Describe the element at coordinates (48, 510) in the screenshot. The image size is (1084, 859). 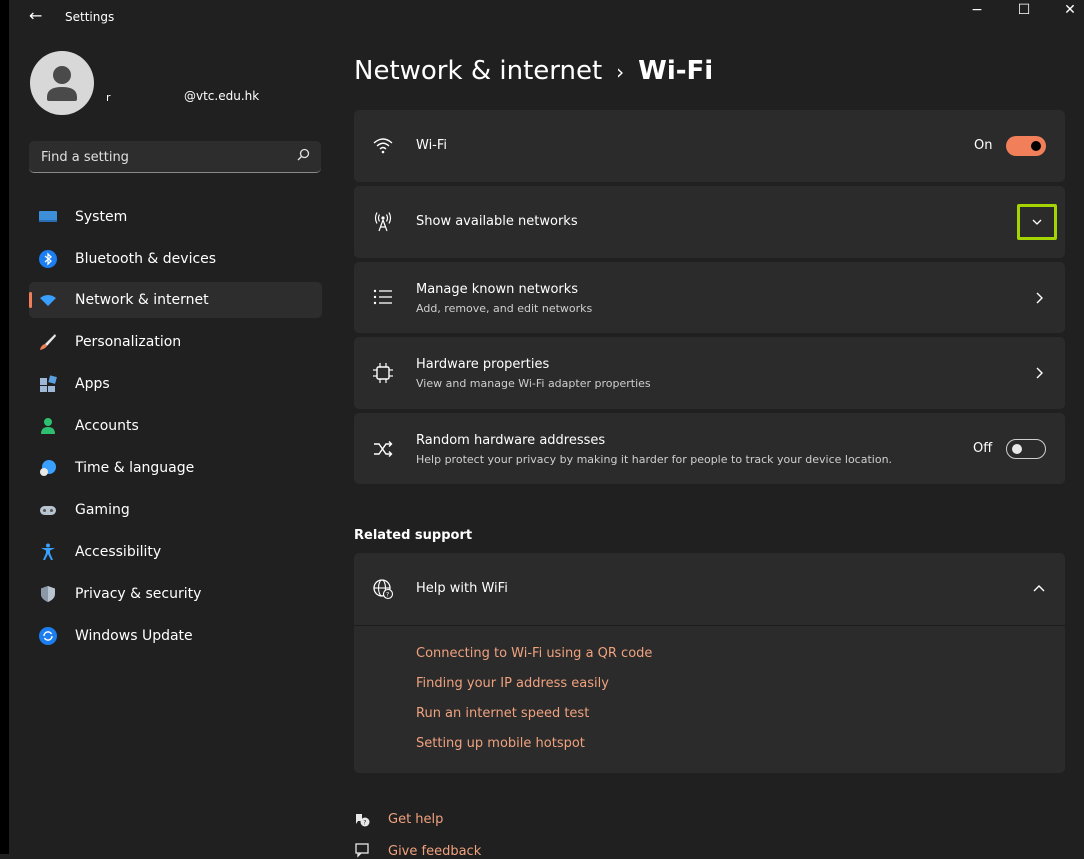
I see `gamepad-icon` at that location.